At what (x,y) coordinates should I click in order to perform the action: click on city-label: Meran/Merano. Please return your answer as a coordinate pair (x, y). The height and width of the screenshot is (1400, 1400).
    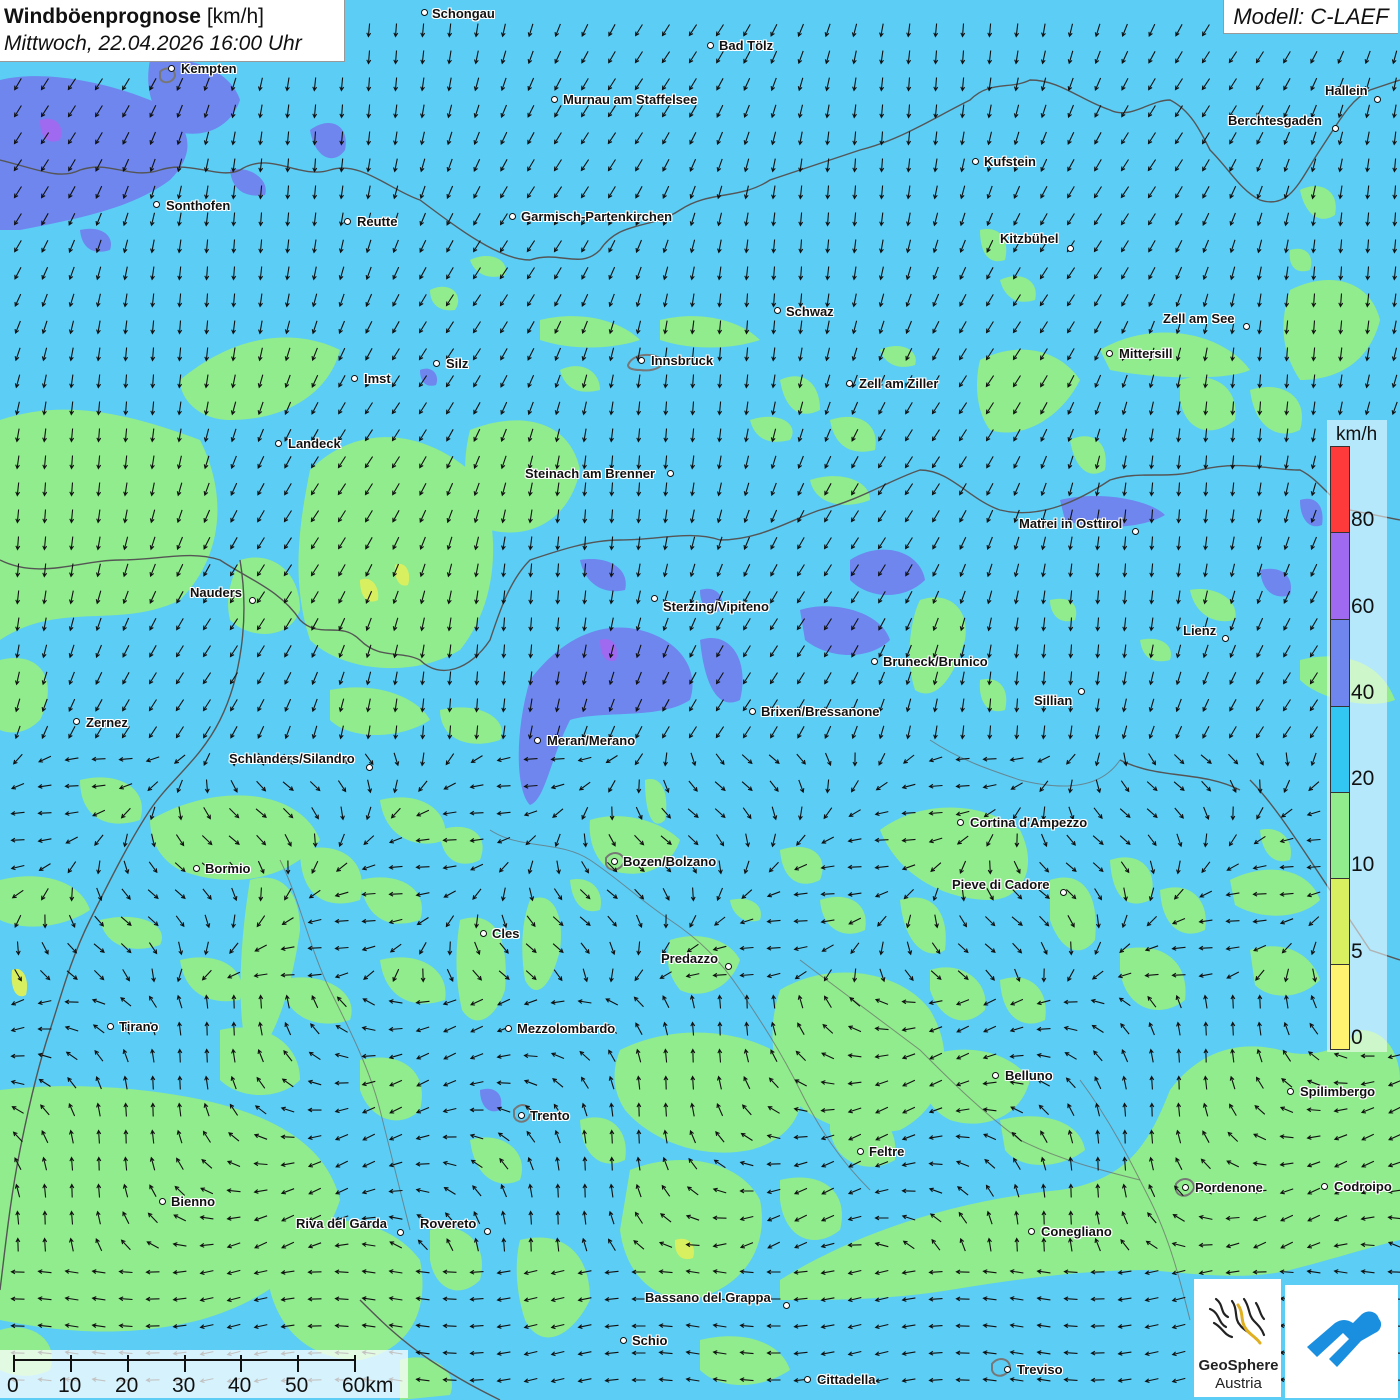
    Looking at the image, I should click on (591, 740).